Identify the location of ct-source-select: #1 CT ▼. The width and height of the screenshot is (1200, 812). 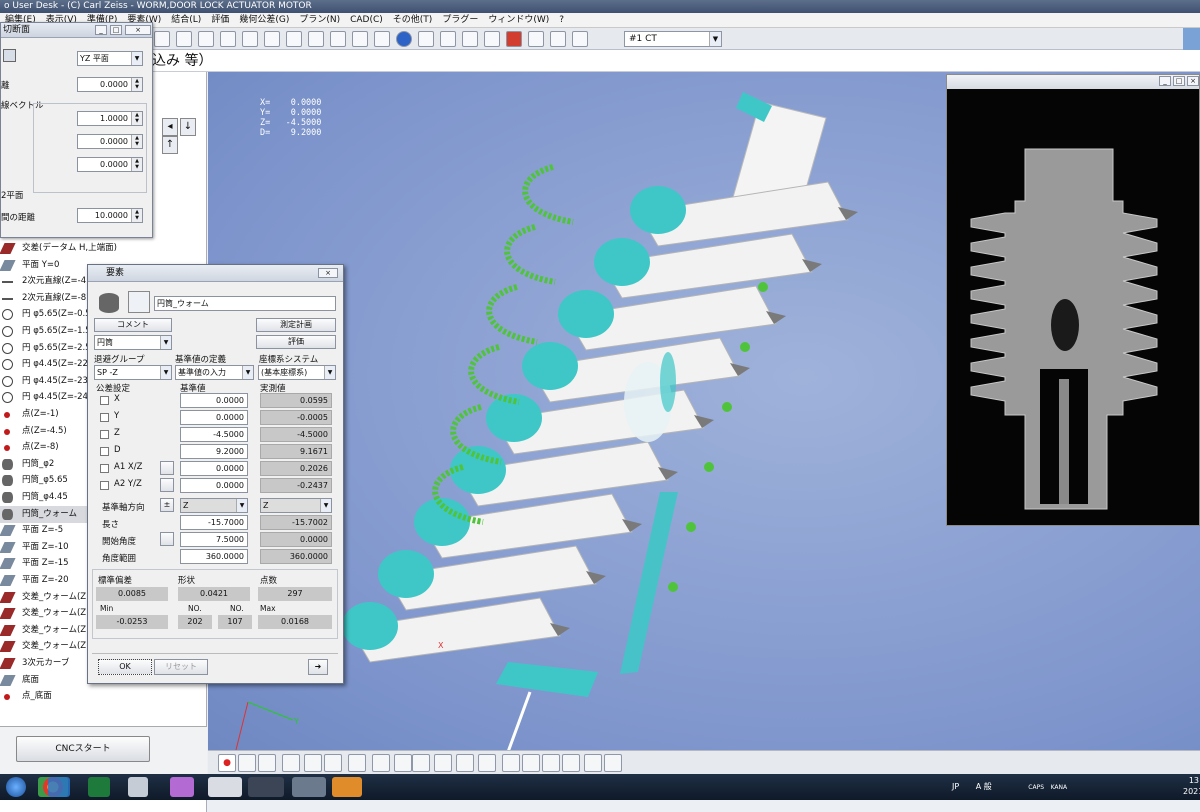
(673, 39).